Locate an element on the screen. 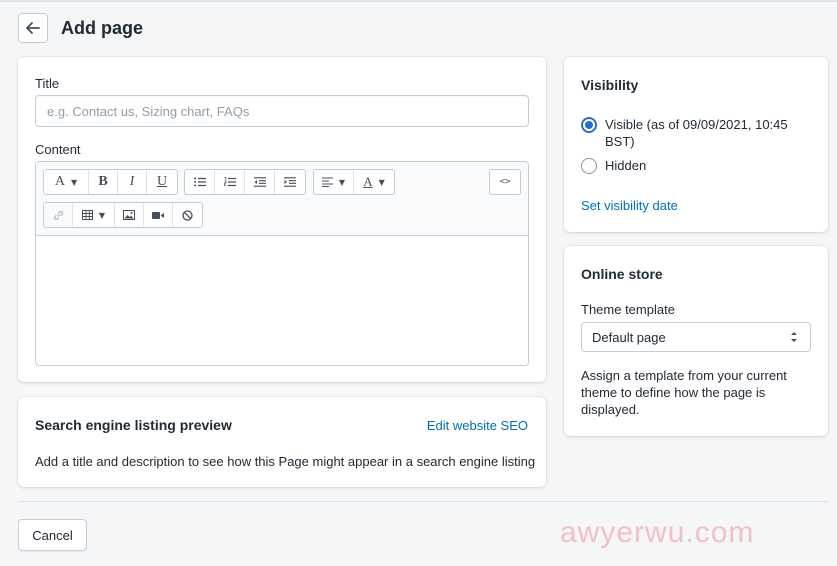  numbered-list-icon is located at coordinates (229, 182).